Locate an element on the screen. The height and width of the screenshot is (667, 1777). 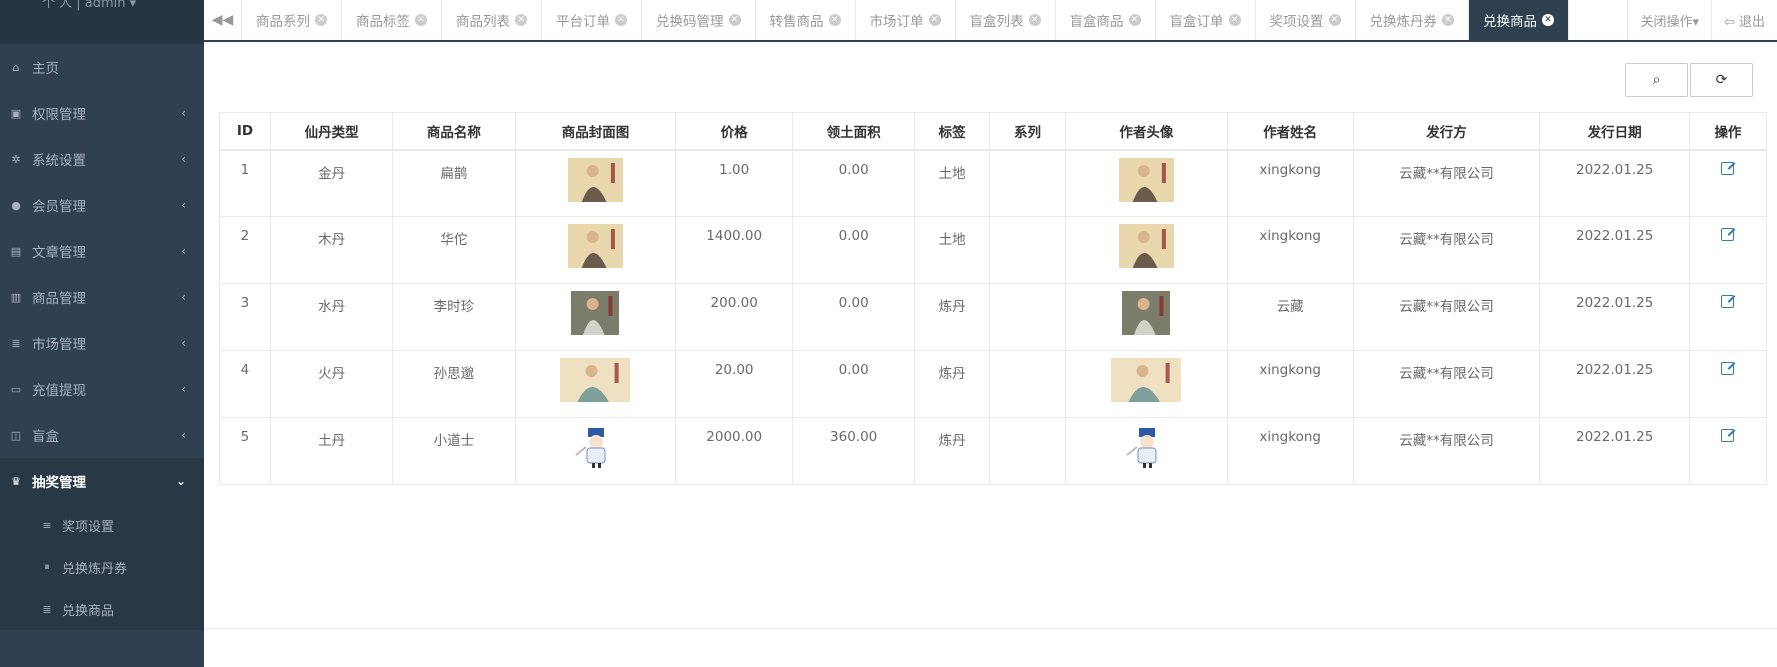
tab-10: 奖项设置 ✕ is located at coordinates (1306, 20).